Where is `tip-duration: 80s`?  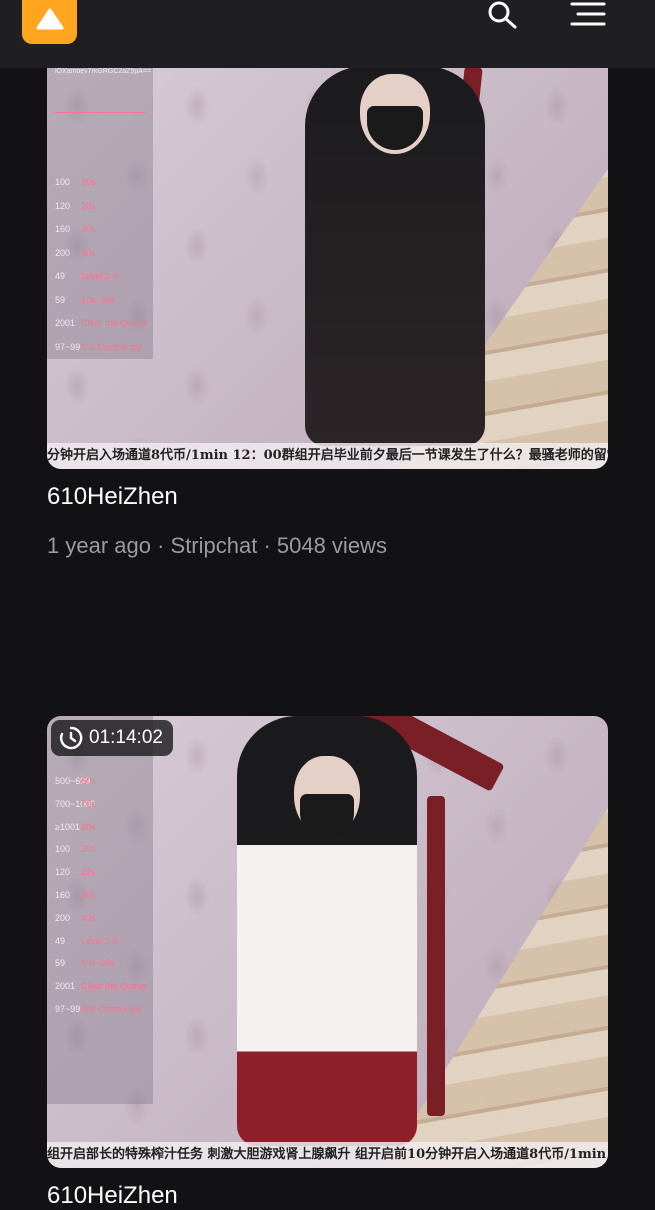 tip-duration: 80s is located at coordinates (88, 826).